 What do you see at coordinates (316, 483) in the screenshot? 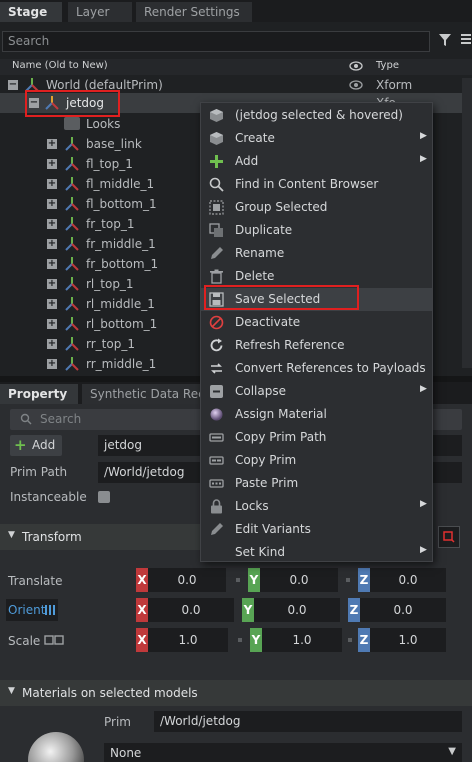
I see `menu-item-paste-prim: Paste Prim` at bounding box center [316, 483].